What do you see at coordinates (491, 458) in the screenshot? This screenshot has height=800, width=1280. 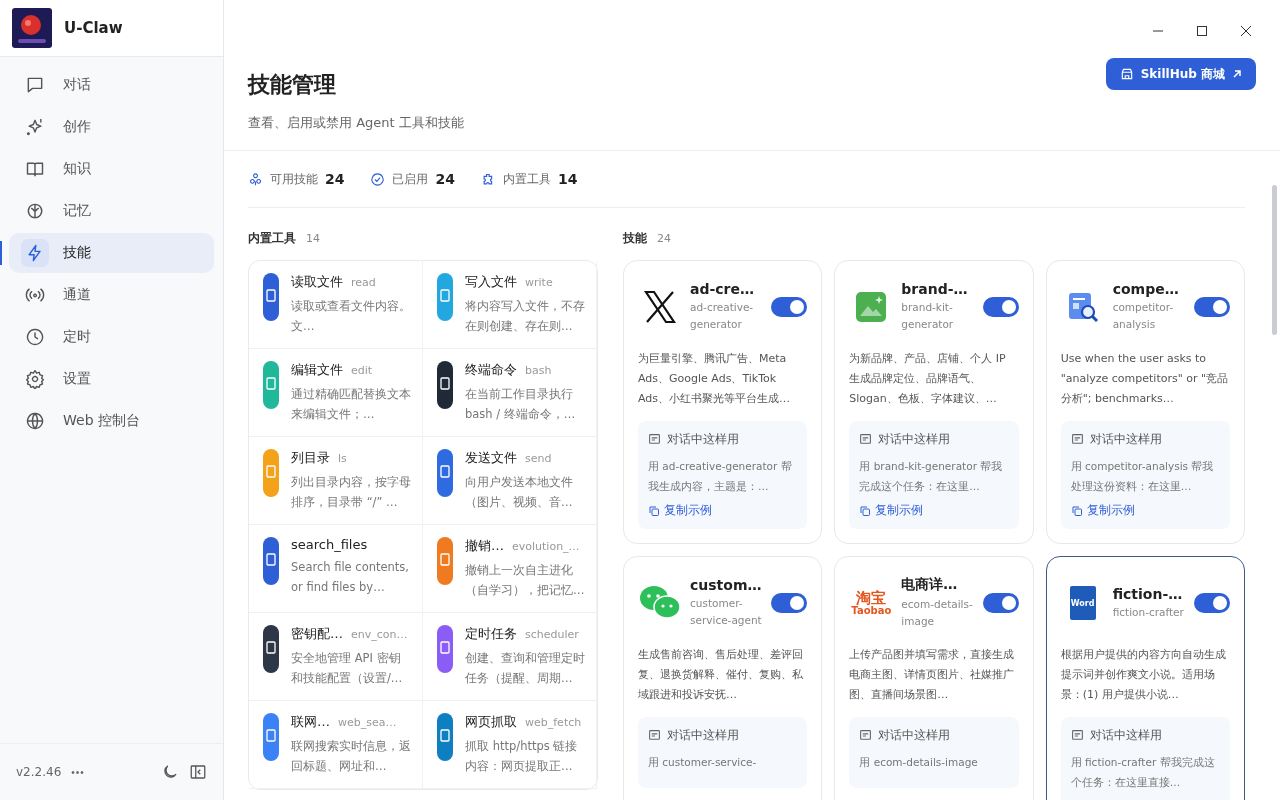 I see `tool-name: 发送文件` at bounding box center [491, 458].